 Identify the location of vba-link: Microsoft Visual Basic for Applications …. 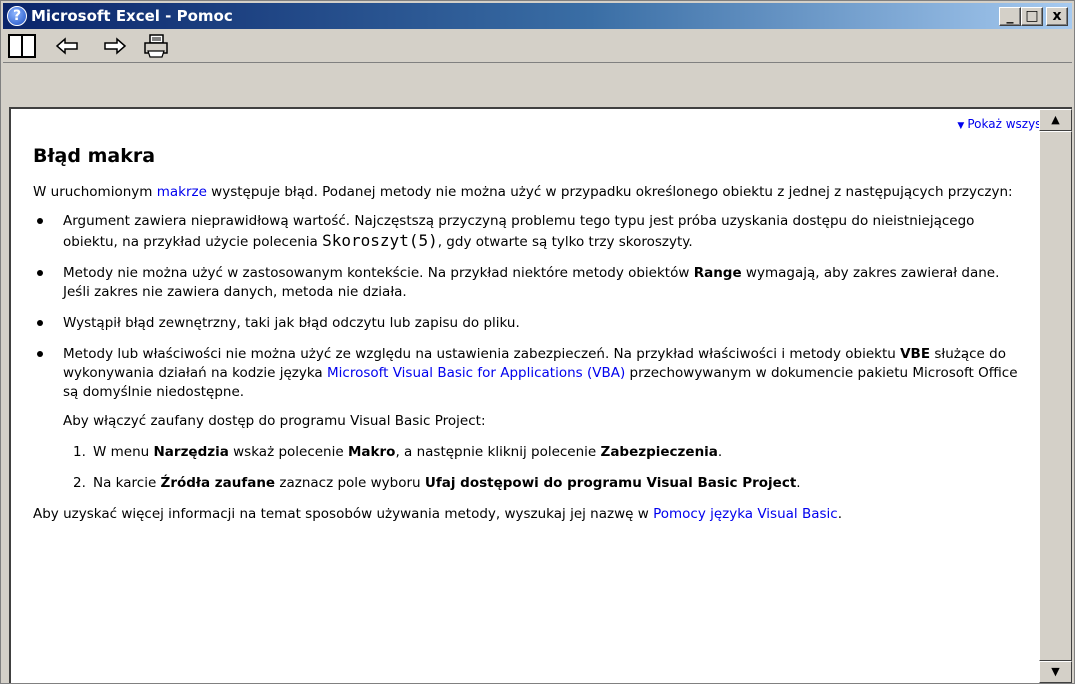
(476, 373).